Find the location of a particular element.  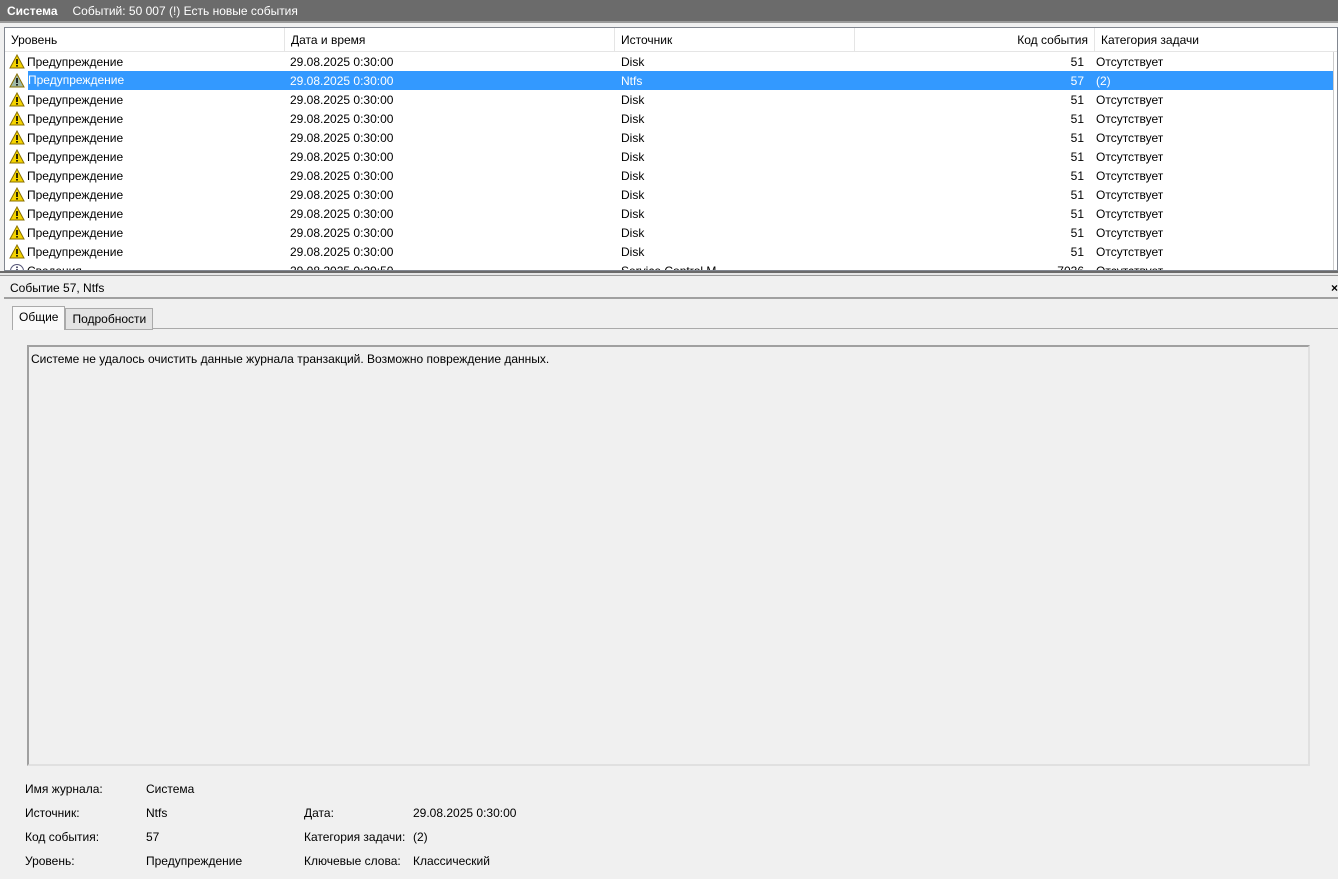

column-task-category: Категория задачи is located at coordinates (1216, 39).